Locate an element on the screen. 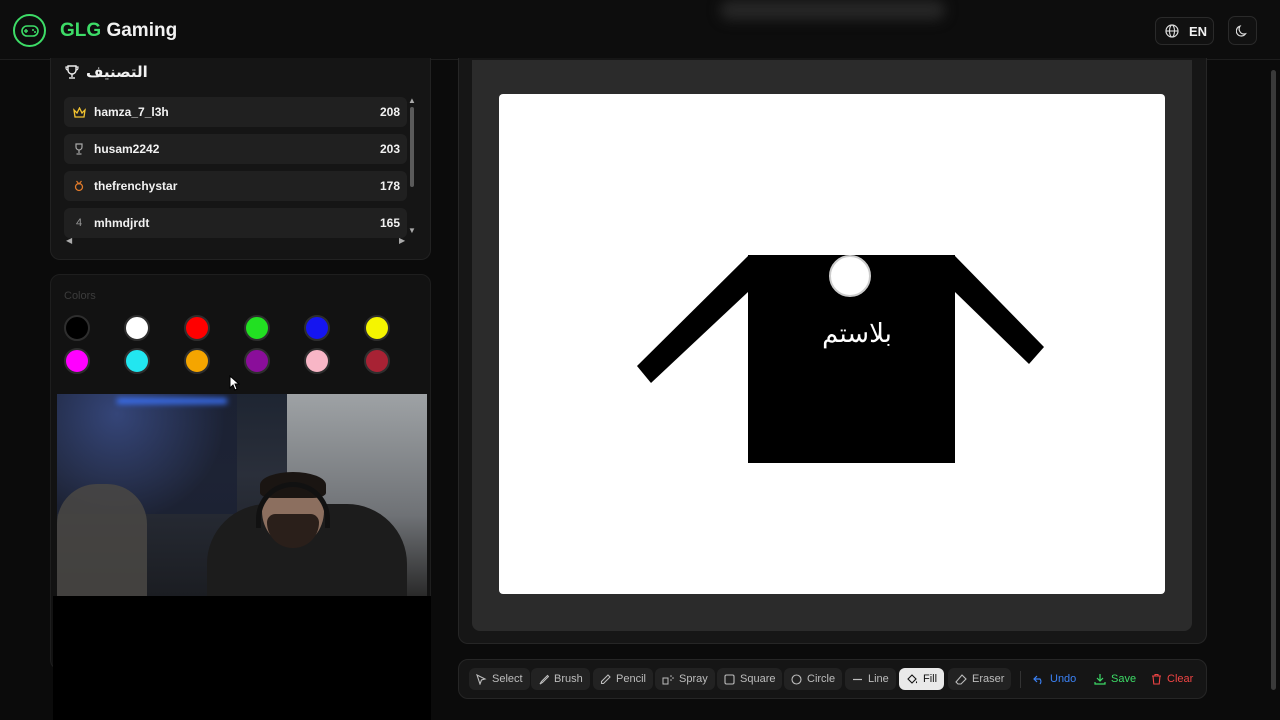 The height and width of the screenshot is (720, 1280). undo-icon is located at coordinates (1037, 679).